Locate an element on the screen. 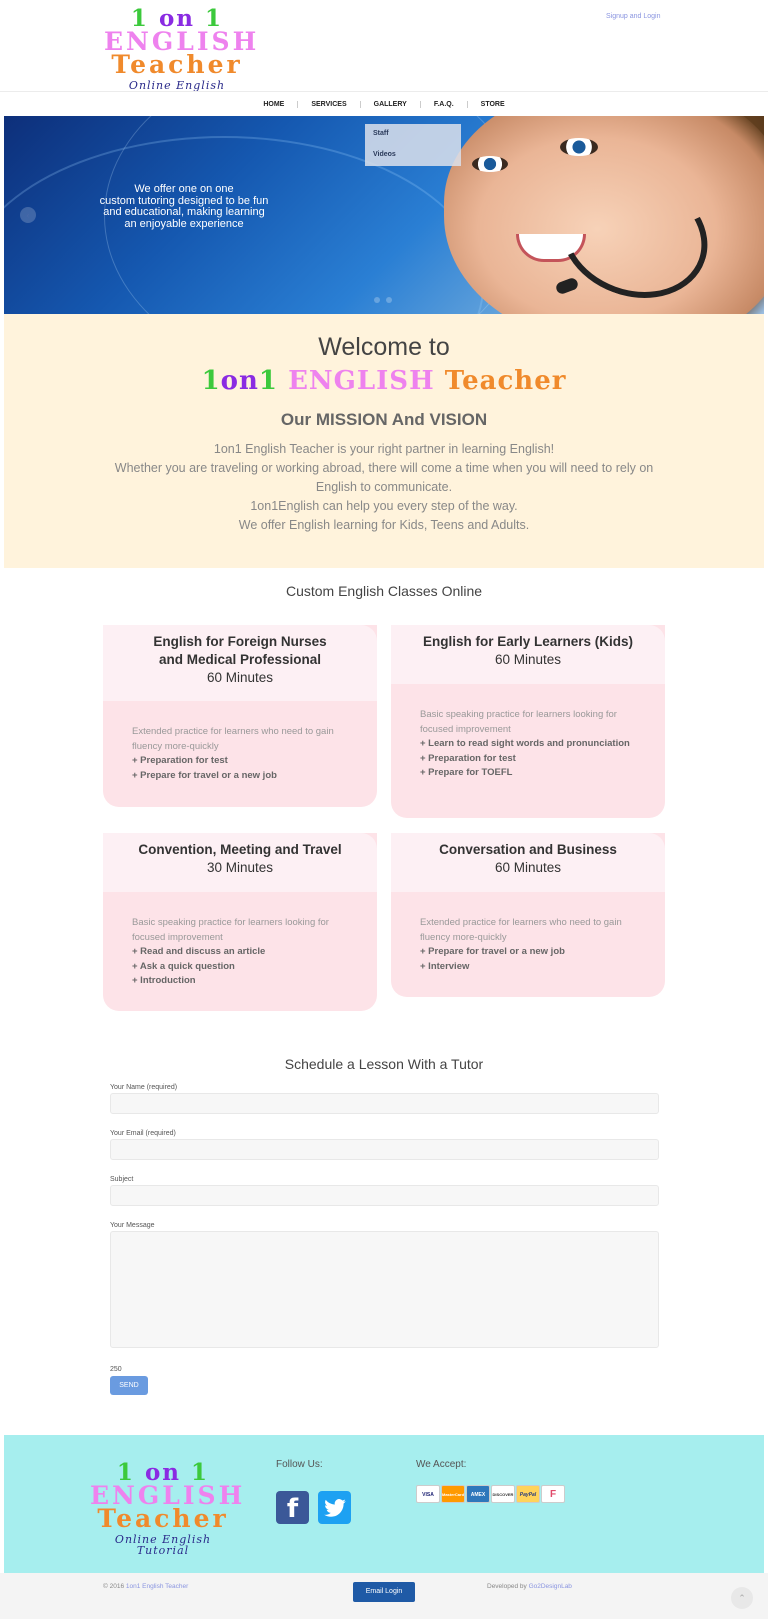 This screenshot has width=768, height=1619. nav-services: SERVICES is located at coordinates (328, 104).